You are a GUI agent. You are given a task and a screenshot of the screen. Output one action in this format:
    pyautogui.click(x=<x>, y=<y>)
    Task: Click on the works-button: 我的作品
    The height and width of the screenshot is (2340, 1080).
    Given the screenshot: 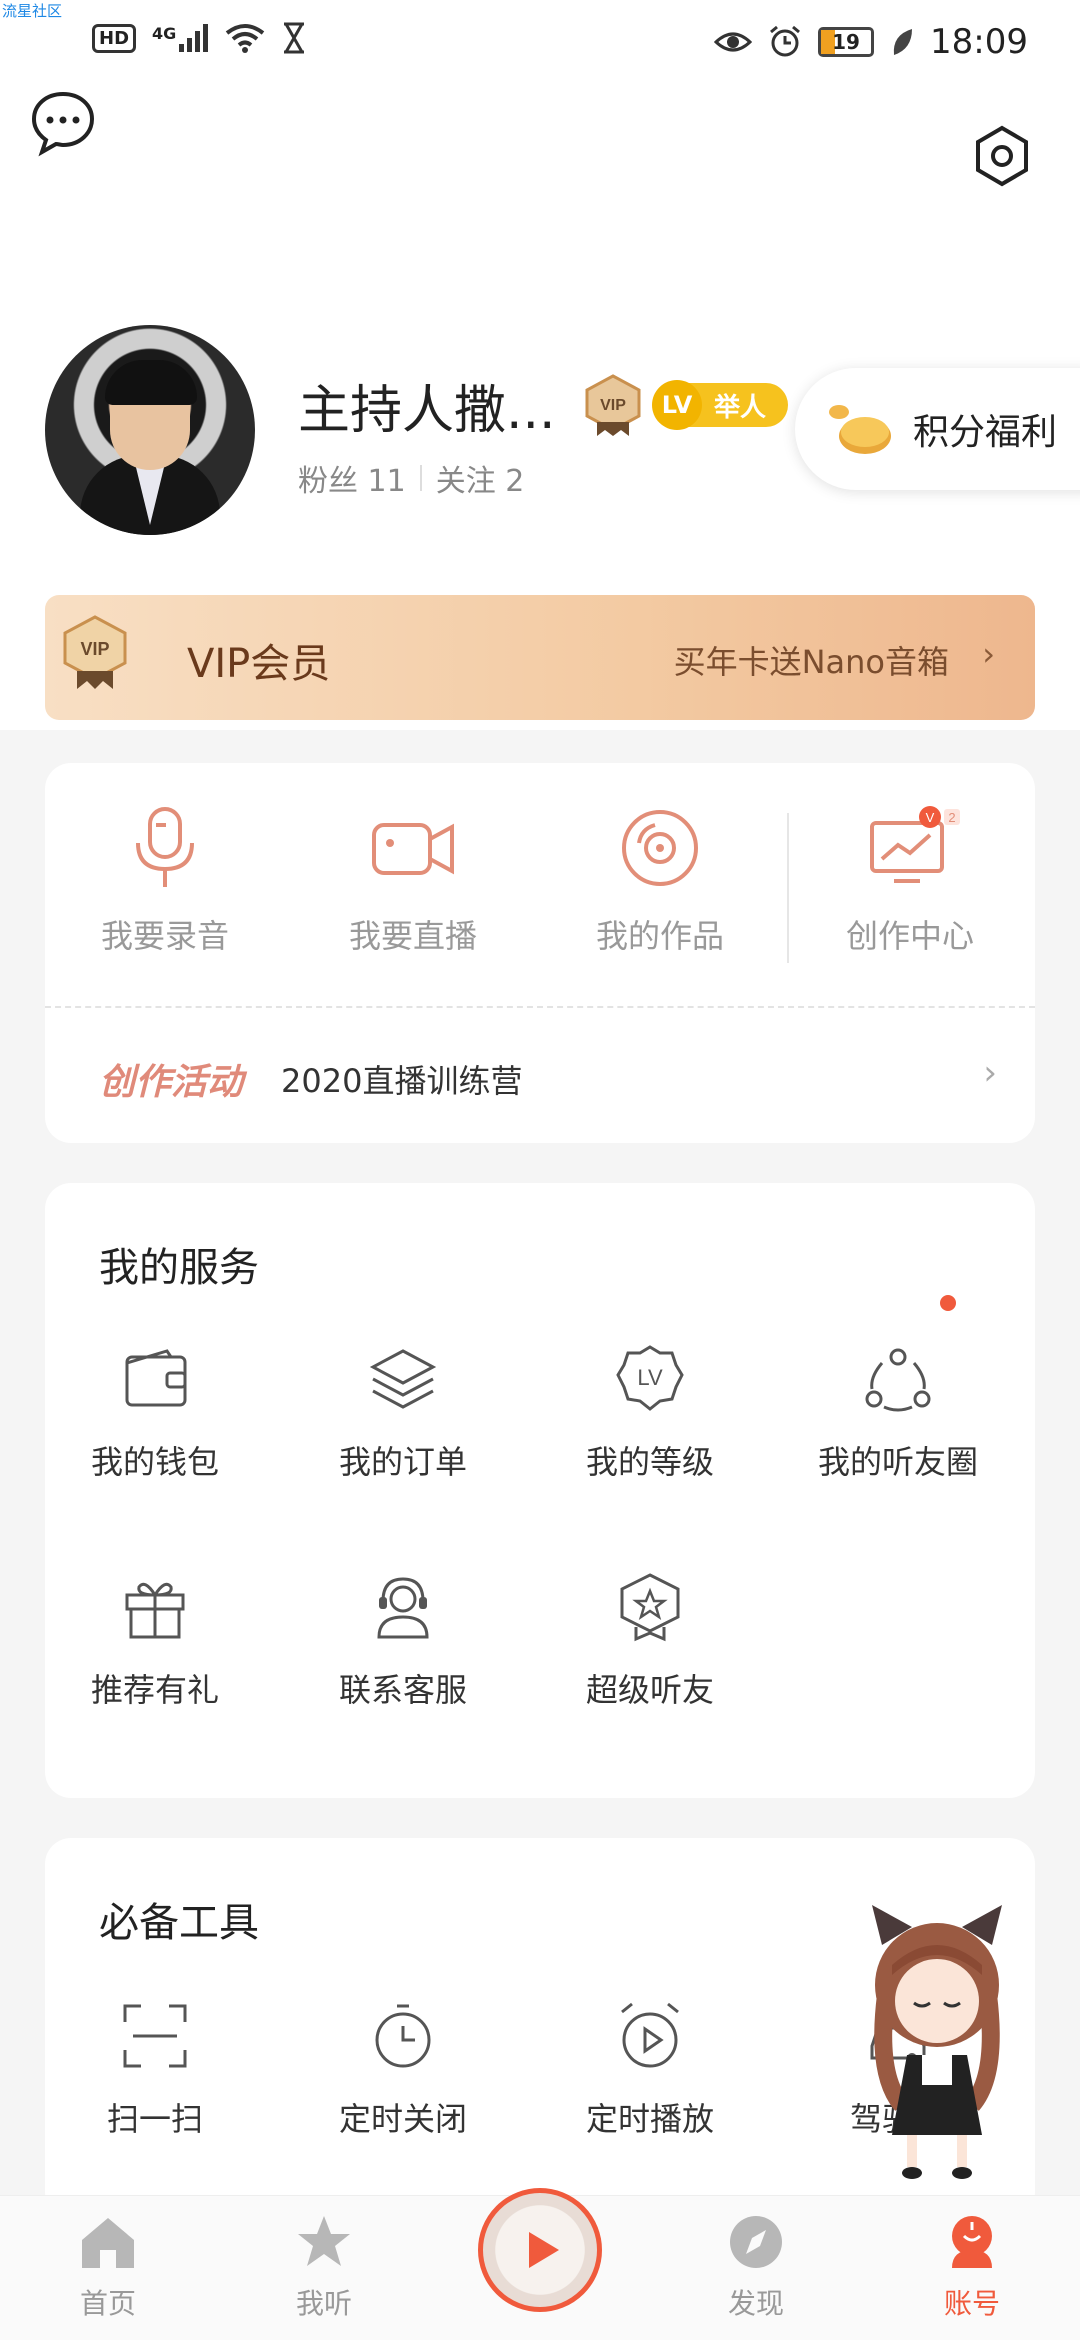 What is the action you would take?
    pyautogui.click(x=660, y=880)
    